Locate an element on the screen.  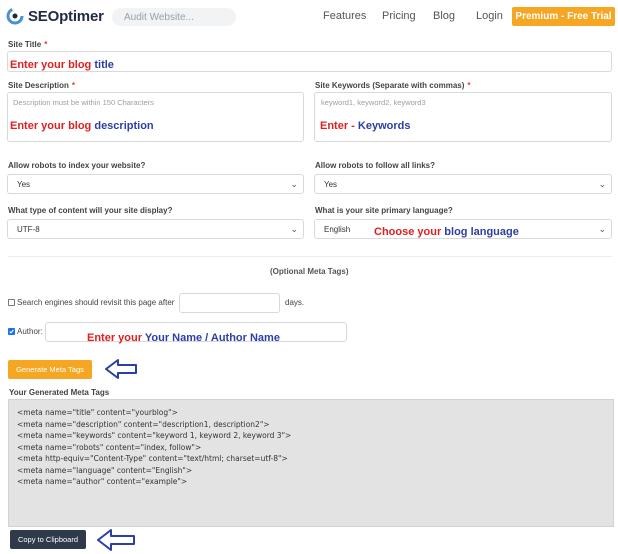
logo: SEOptimer is located at coordinates (55, 16).